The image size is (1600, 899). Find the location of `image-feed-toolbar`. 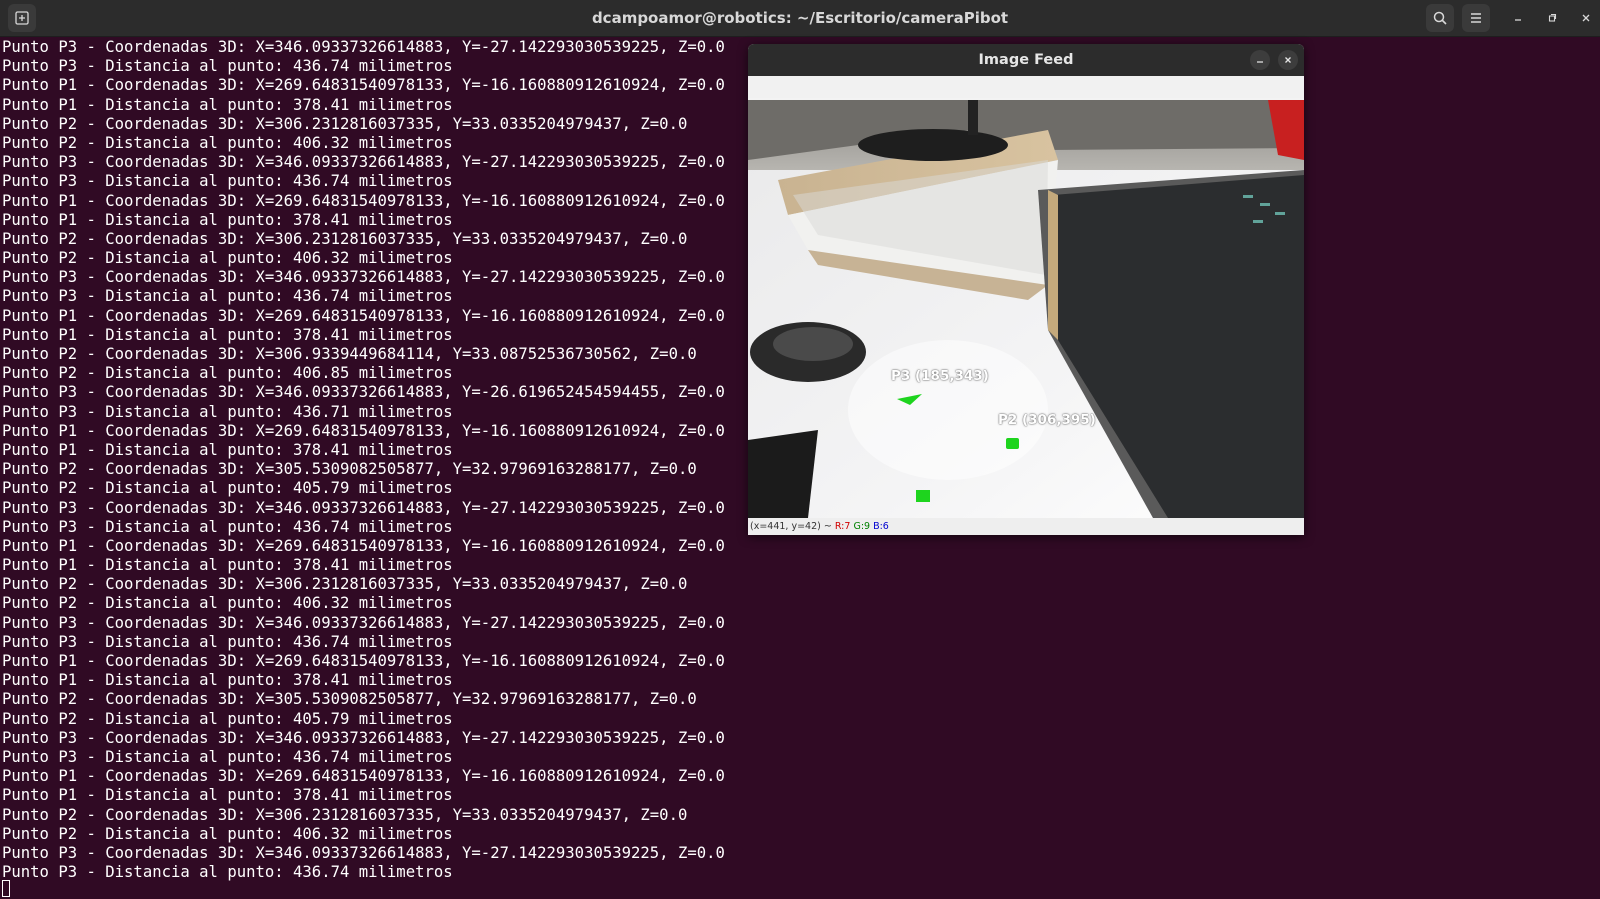

image-feed-toolbar is located at coordinates (1026, 87).